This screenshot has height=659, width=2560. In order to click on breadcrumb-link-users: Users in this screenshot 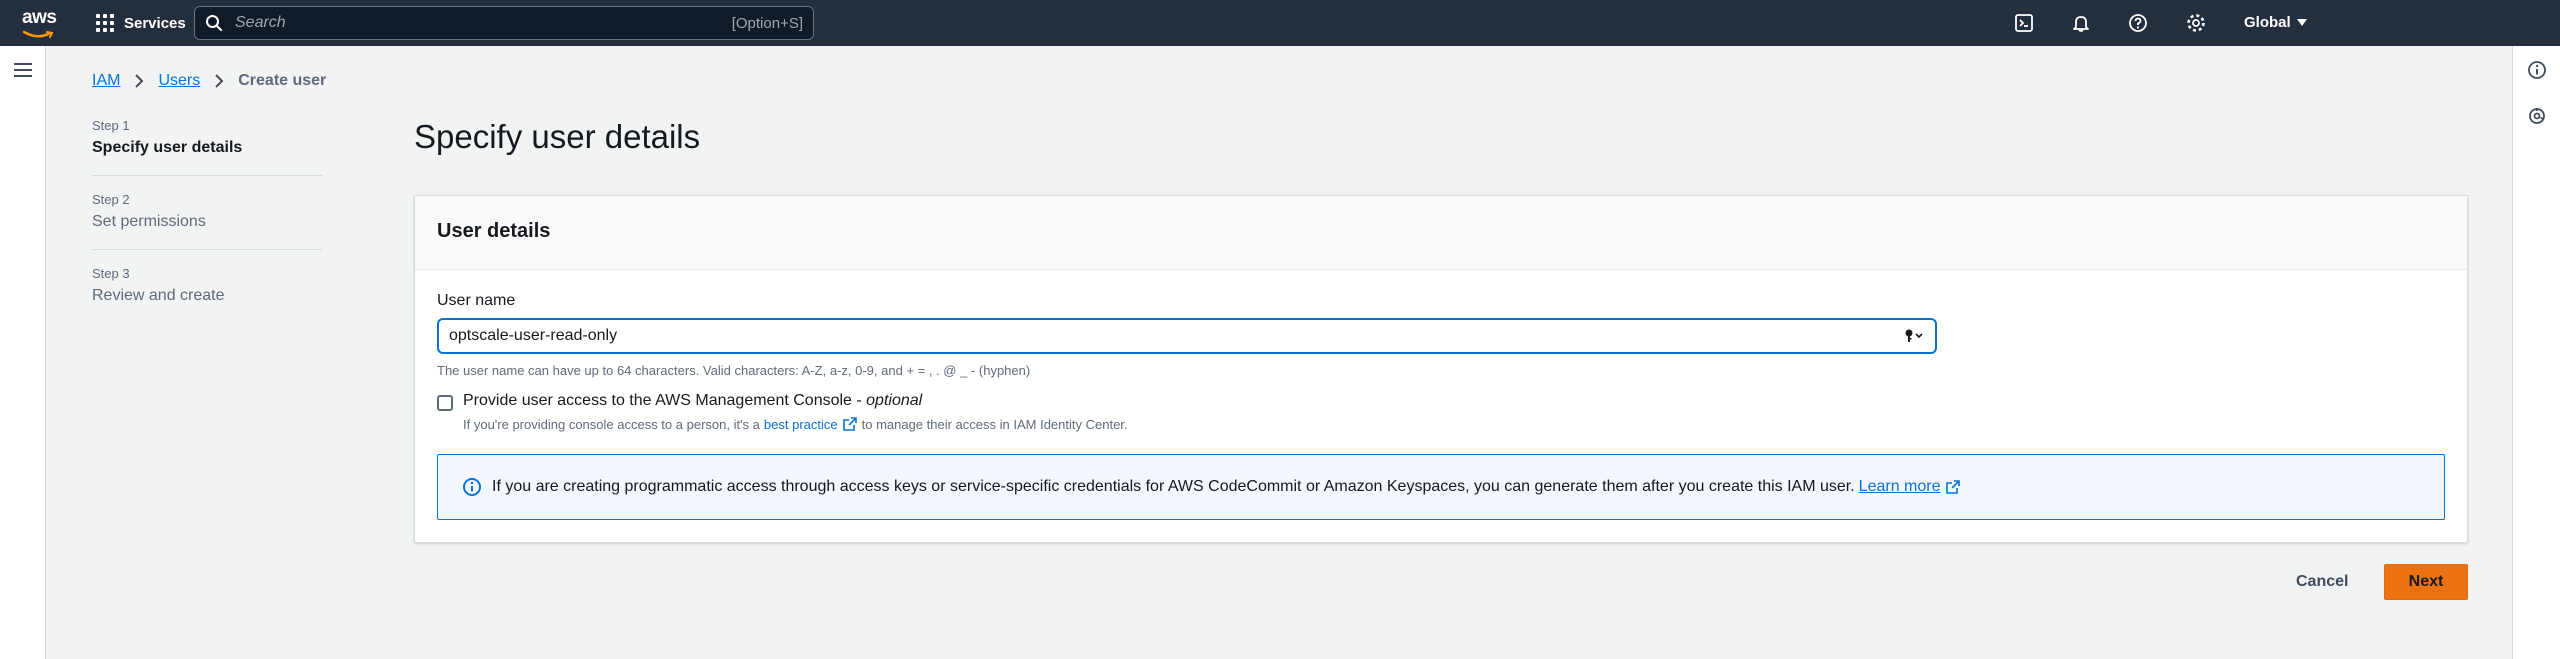, I will do `click(179, 81)`.